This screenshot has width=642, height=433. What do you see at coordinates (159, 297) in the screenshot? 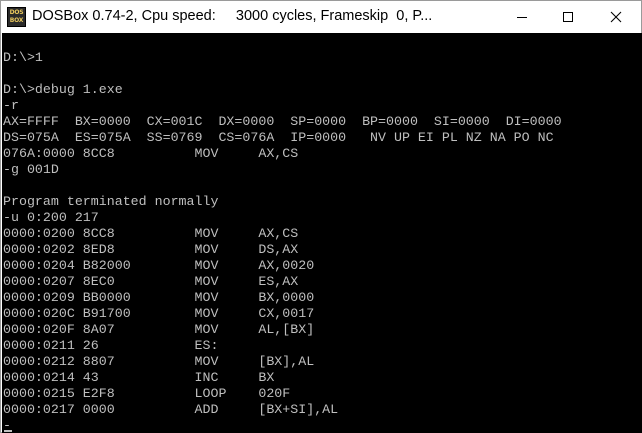
I see `terminal-line: 0000:0209 BB0000 MOV BX,0000` at bounding box center [159, 297].